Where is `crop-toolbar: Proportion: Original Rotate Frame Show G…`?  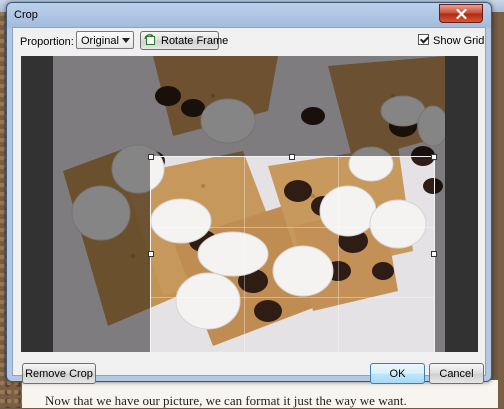 crop-toolbar: Proportion: Original Rotate Frame Show G… is located at coordinates (249, 41).